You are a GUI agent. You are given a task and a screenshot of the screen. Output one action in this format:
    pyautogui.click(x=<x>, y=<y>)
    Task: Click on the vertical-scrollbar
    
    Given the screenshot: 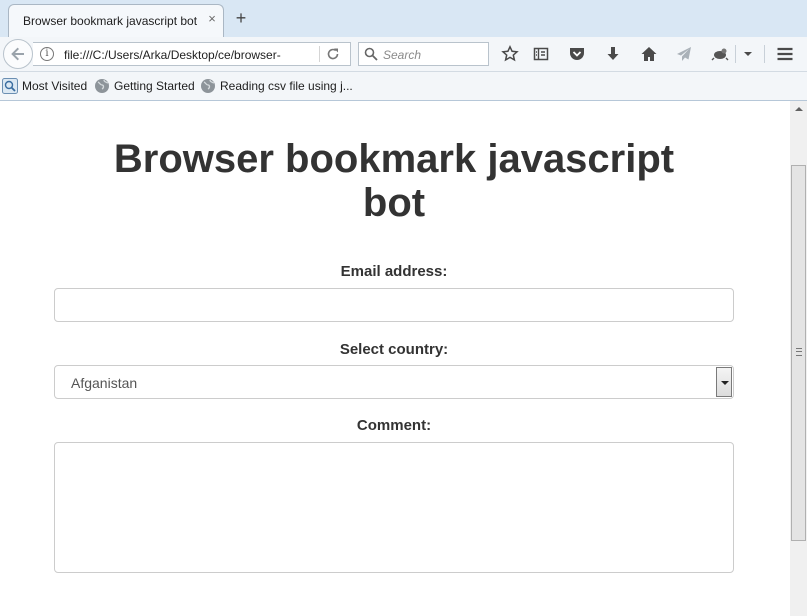 What is the action you would take?
    pyautogui.click(x=798, y=358)
    